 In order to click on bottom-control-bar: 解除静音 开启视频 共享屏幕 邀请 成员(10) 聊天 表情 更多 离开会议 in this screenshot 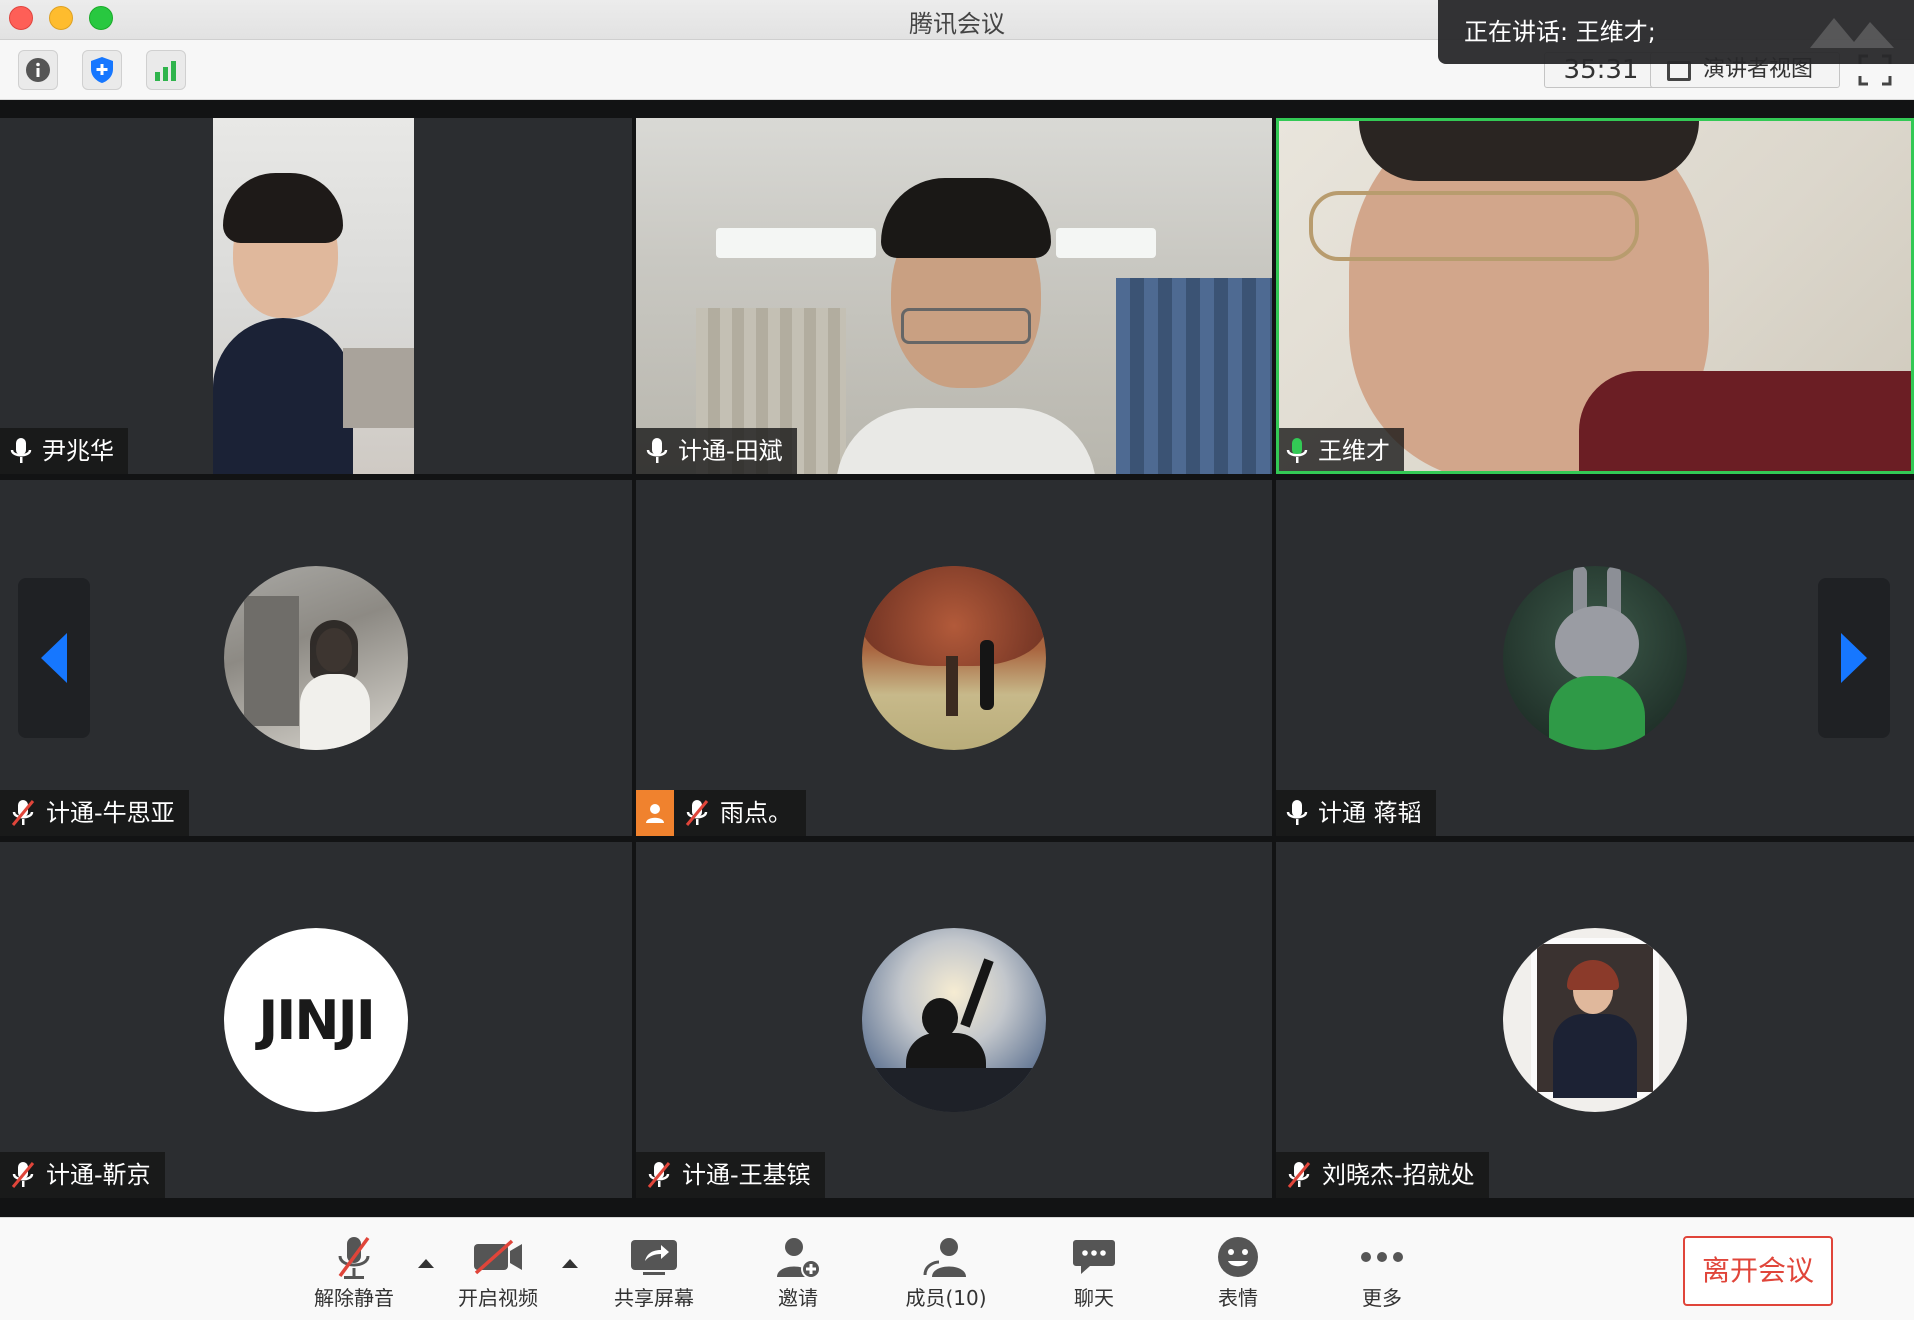, I will do `click(957, 1268)`.